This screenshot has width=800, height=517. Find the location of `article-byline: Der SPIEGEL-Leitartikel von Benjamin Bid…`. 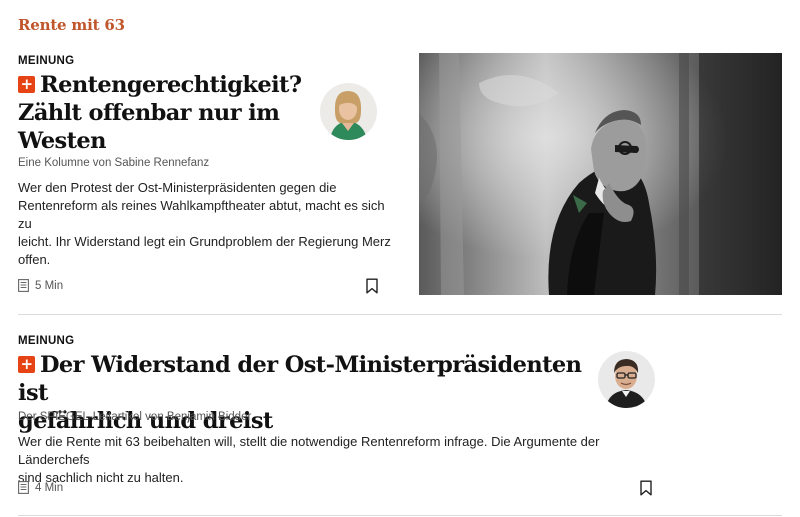

article-byline: Der SPIEGEL-Leitartikel von Benjamin Bid… is located at coordinates (135, 417).